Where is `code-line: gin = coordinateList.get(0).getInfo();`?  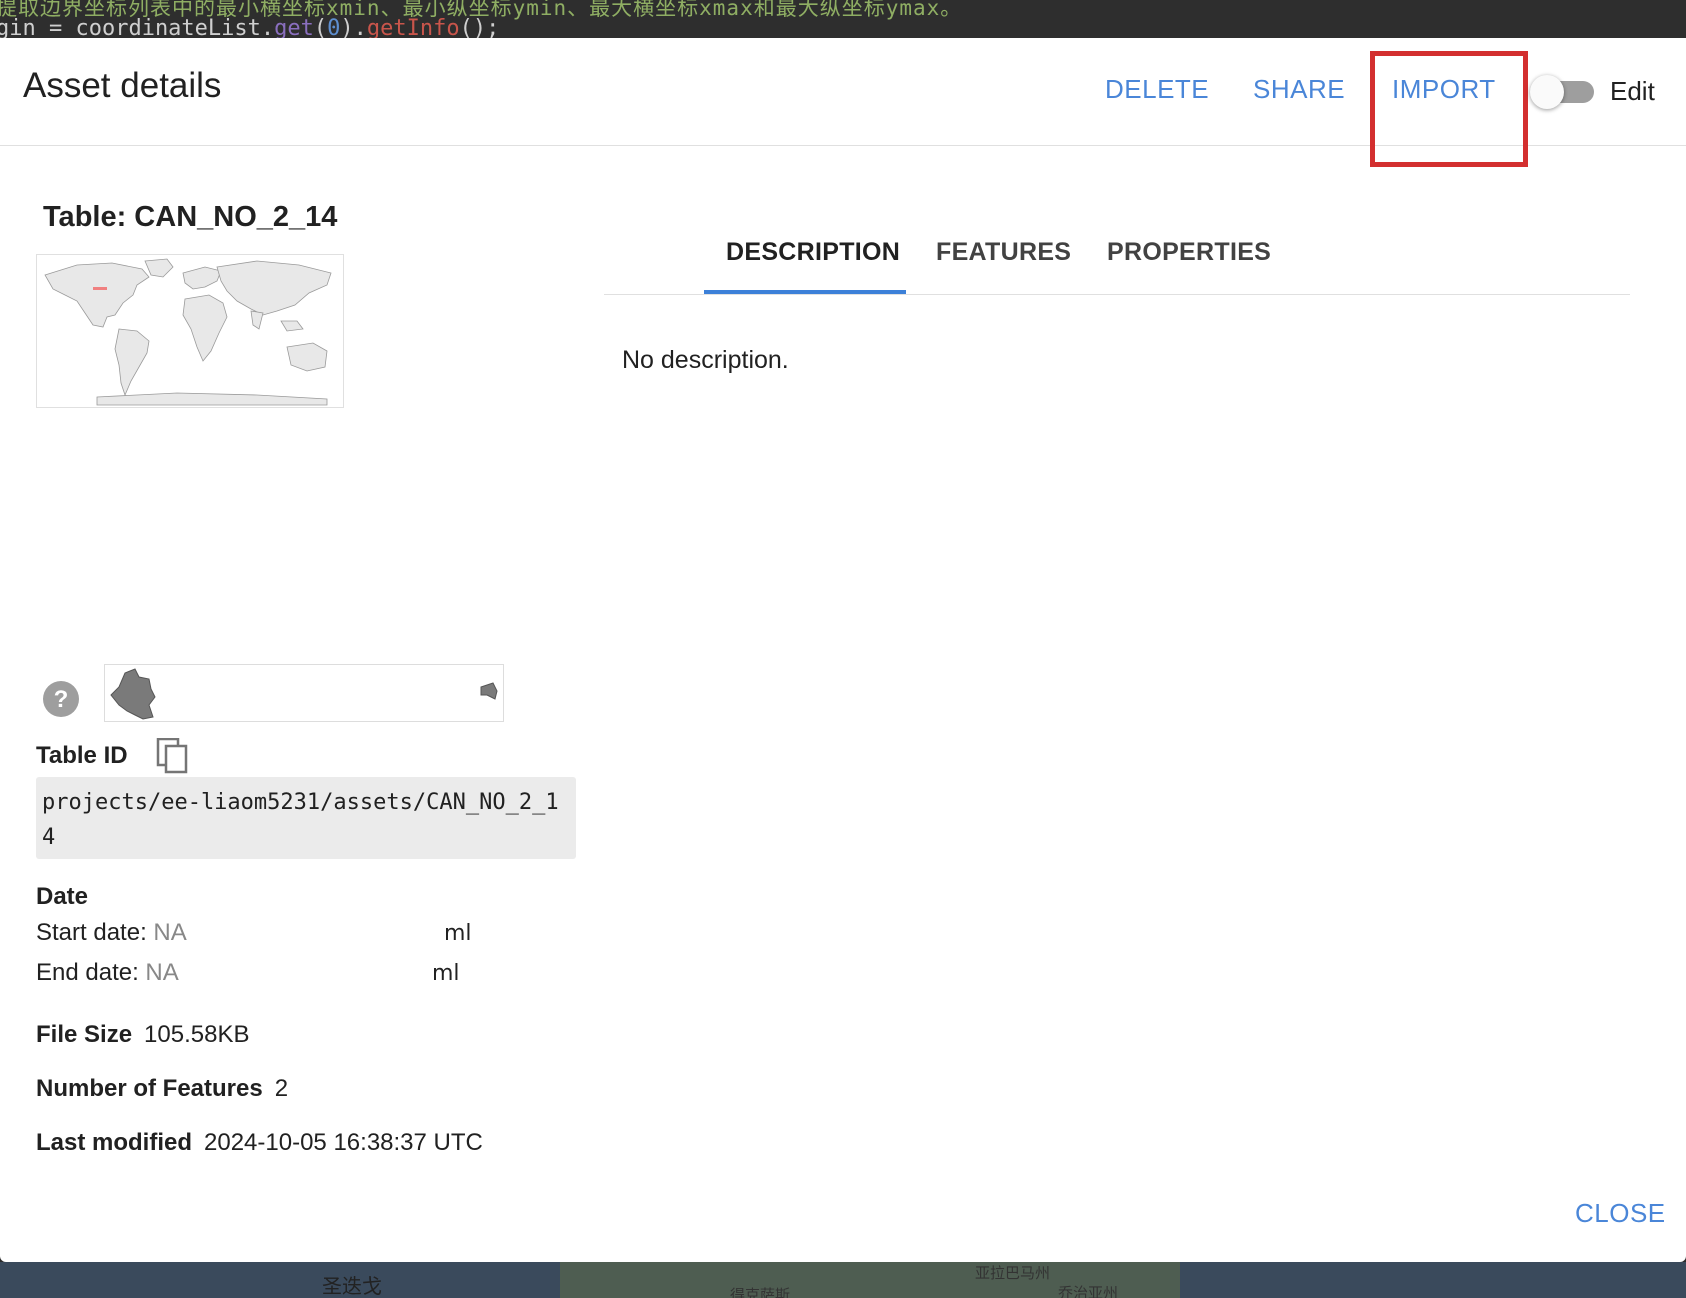
code-line: gin = coordinateList.get(0).getInfo(); is located at coordinates (250, 28).